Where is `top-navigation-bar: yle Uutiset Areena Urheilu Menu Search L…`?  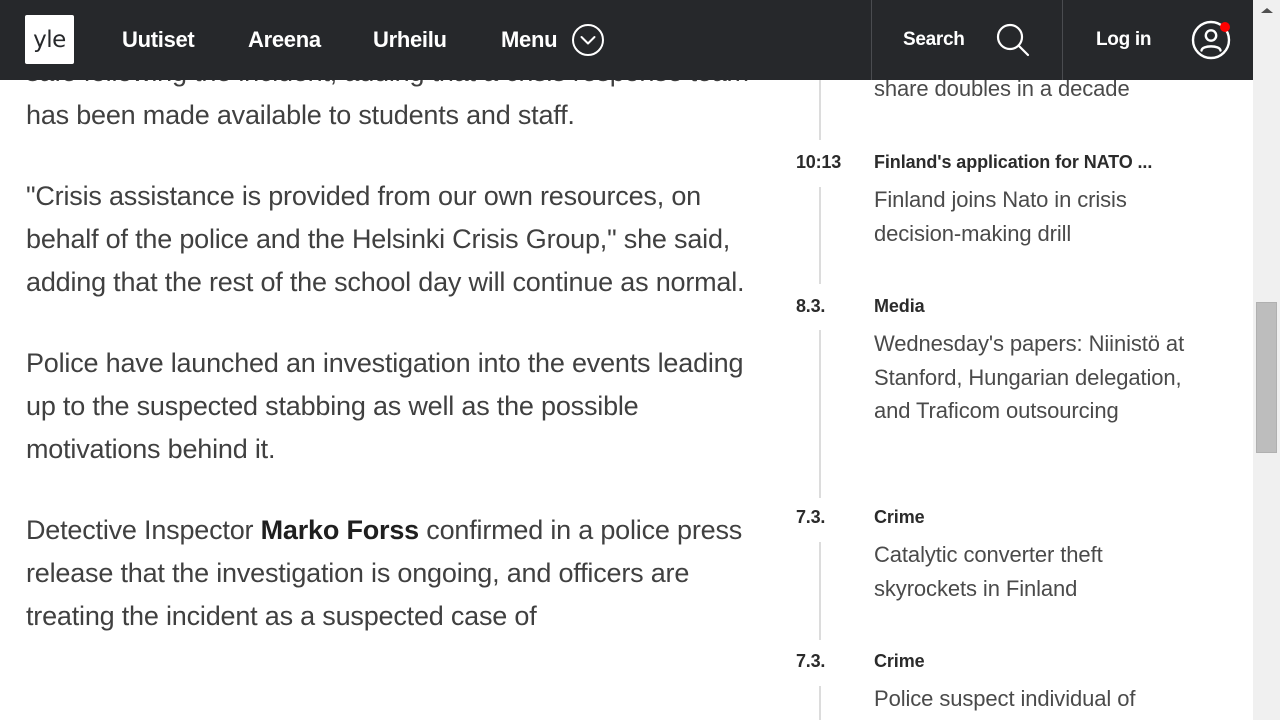
top-navigation-bar: yle Uutiset Areena Urheilu Menu Search L… is located at coordinates (626, 40).